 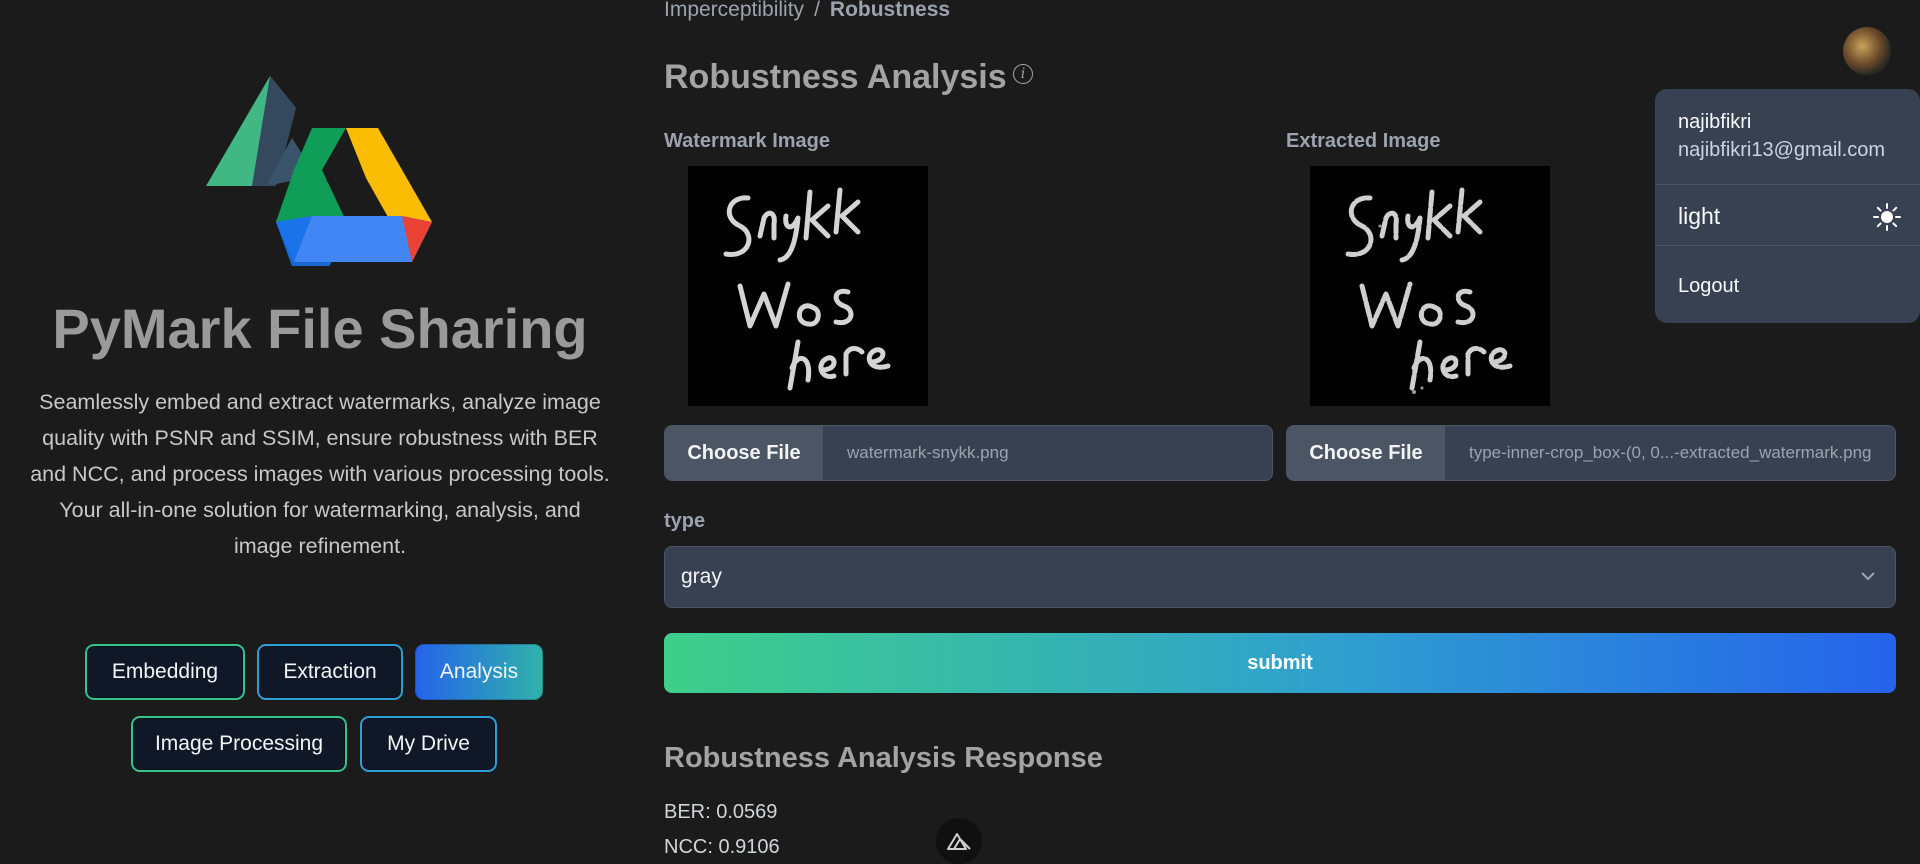 What do you see at coordinates (1280, 577) in the screenshot?
I see `type-select: gray` at bounding box center [1280, 577].